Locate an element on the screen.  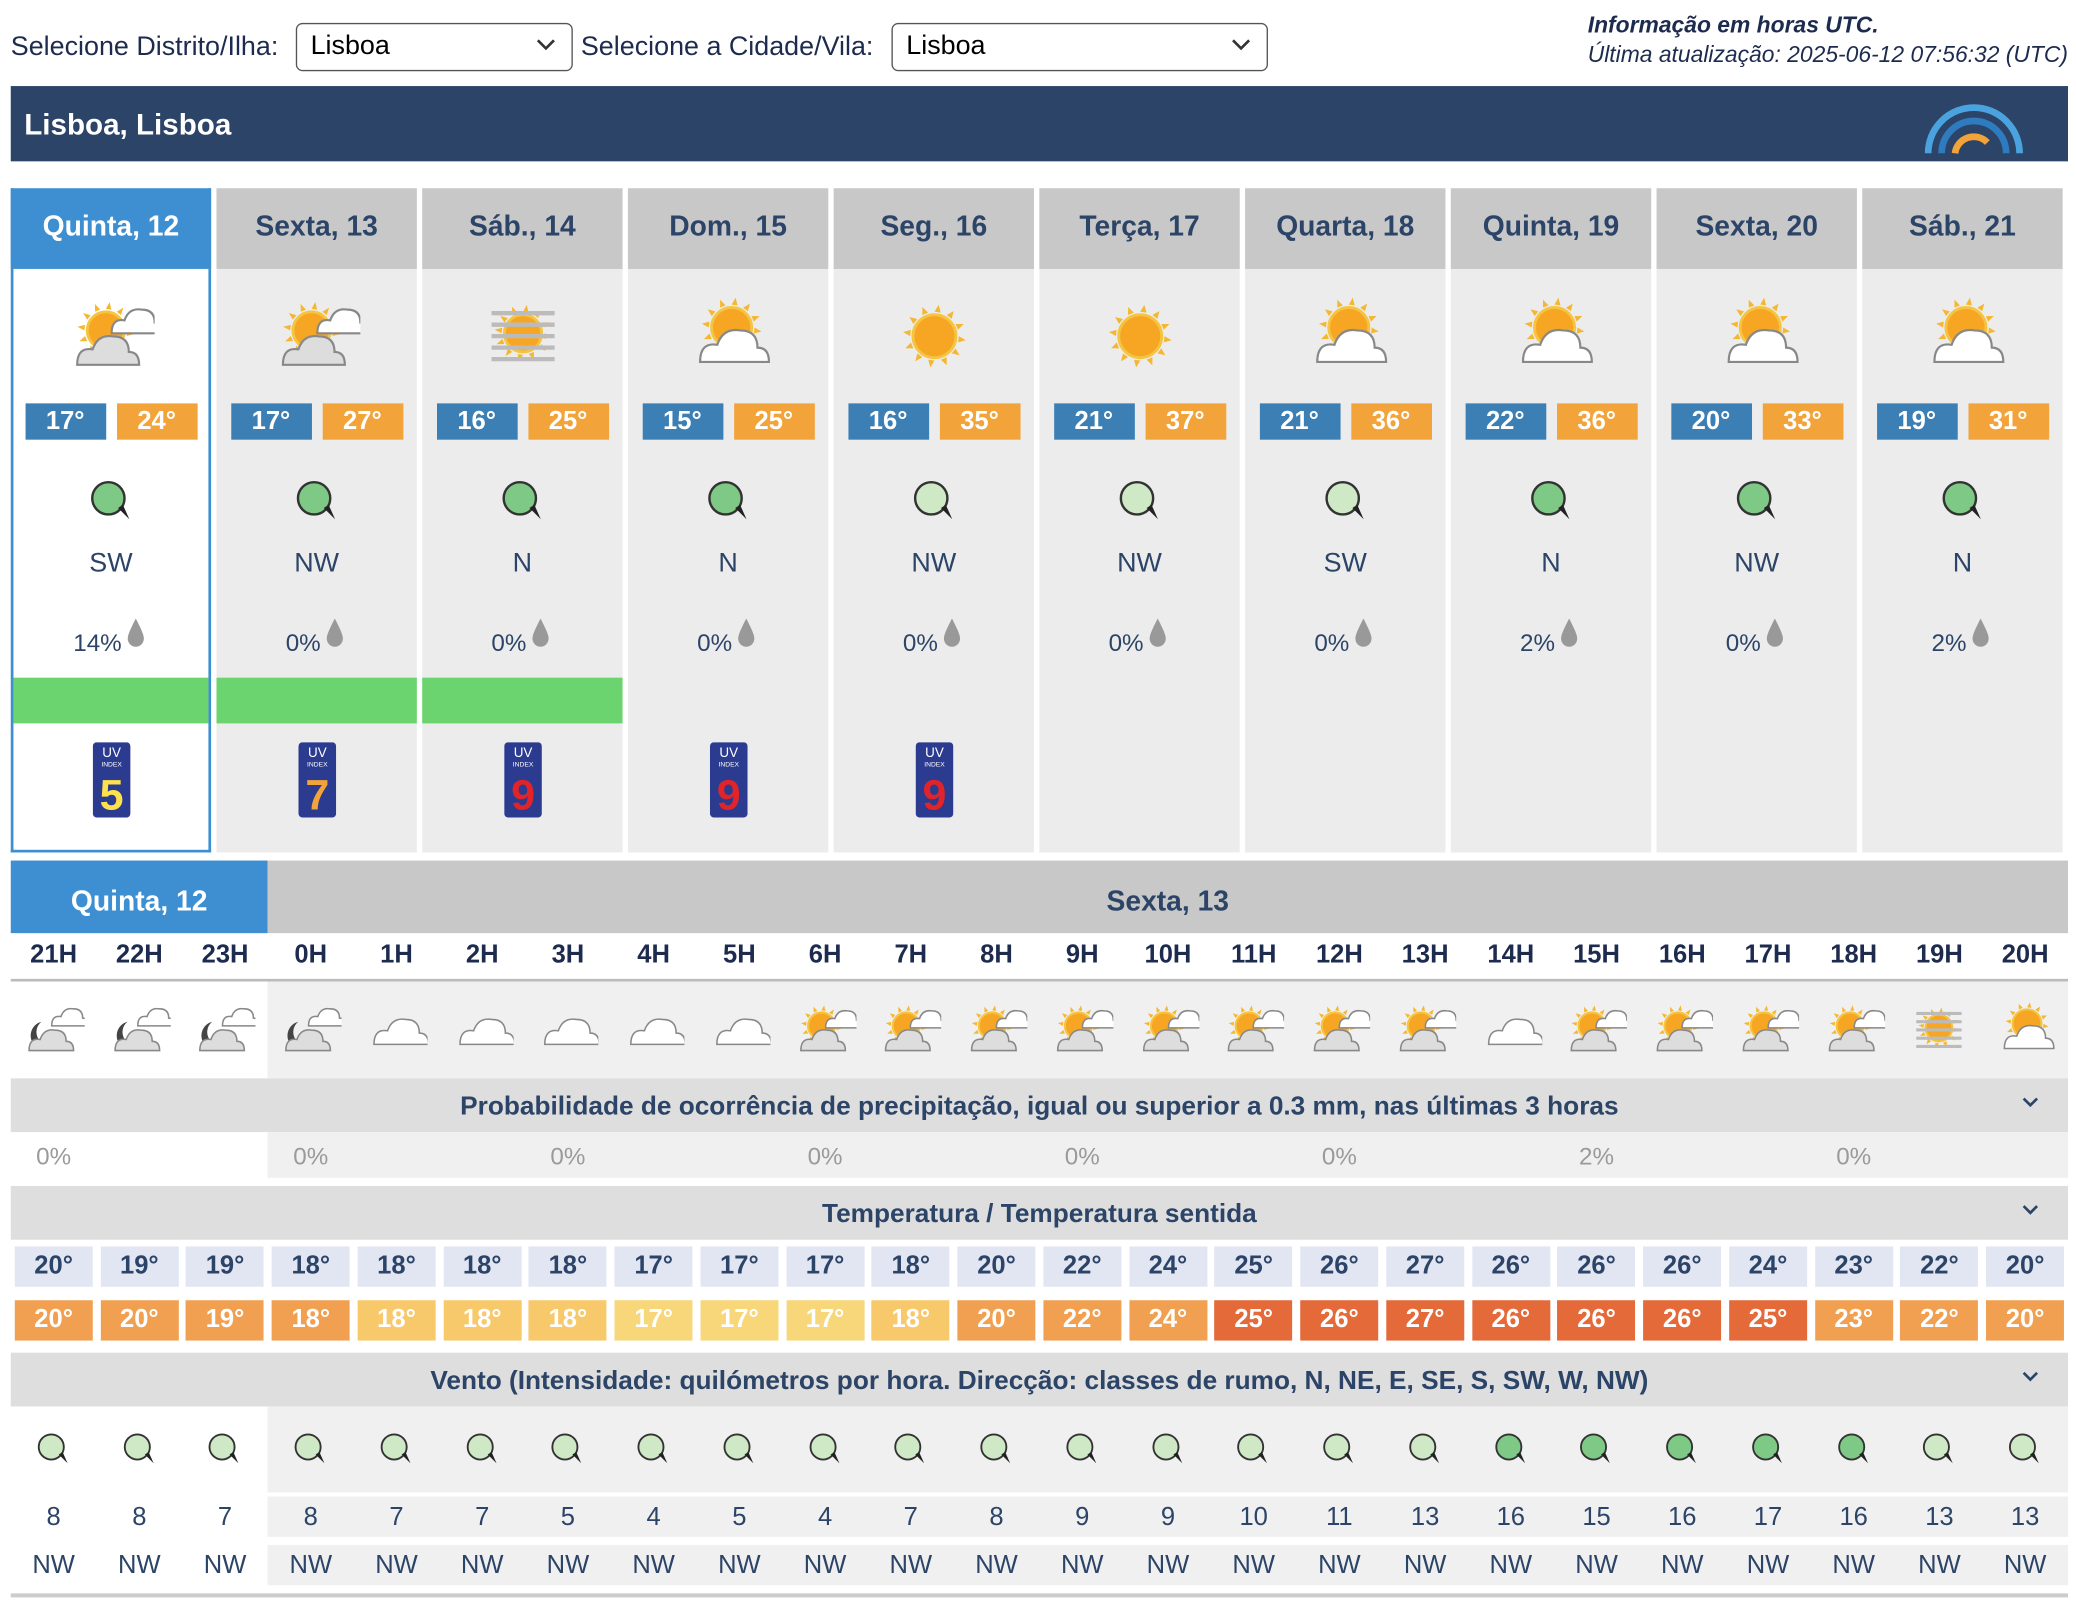
day-label: Quarta, 18 is located at coordinates (1345, 228).